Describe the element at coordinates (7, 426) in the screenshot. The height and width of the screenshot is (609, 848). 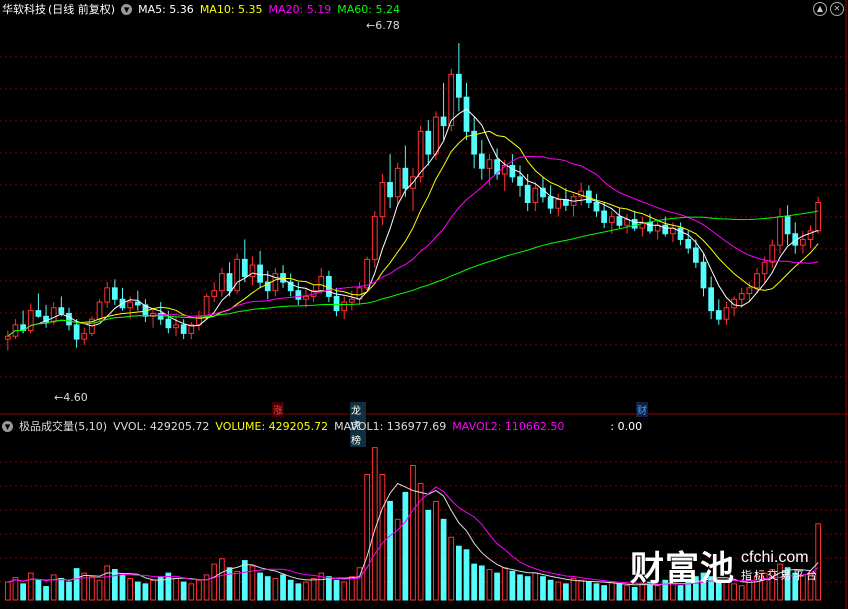
I see `indicator-settings-icon: ▾` at that location.